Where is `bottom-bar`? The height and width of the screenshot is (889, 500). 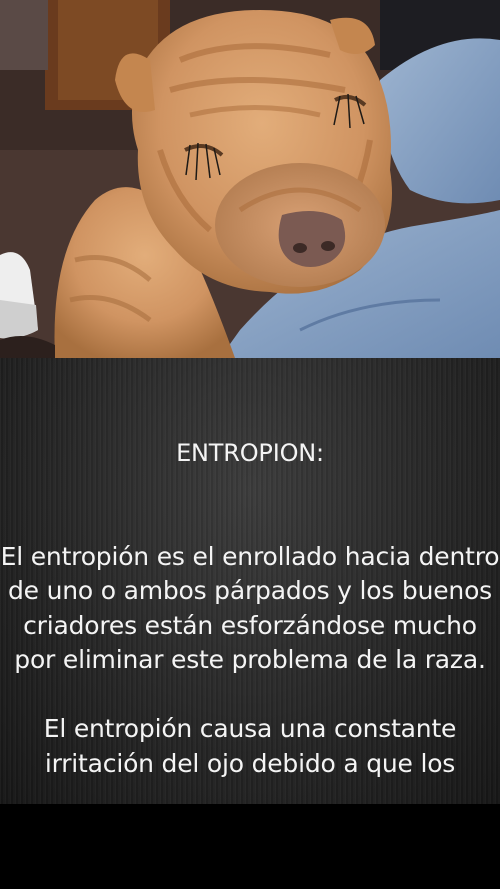 bottom-bar is located at coordinates (250, 846).